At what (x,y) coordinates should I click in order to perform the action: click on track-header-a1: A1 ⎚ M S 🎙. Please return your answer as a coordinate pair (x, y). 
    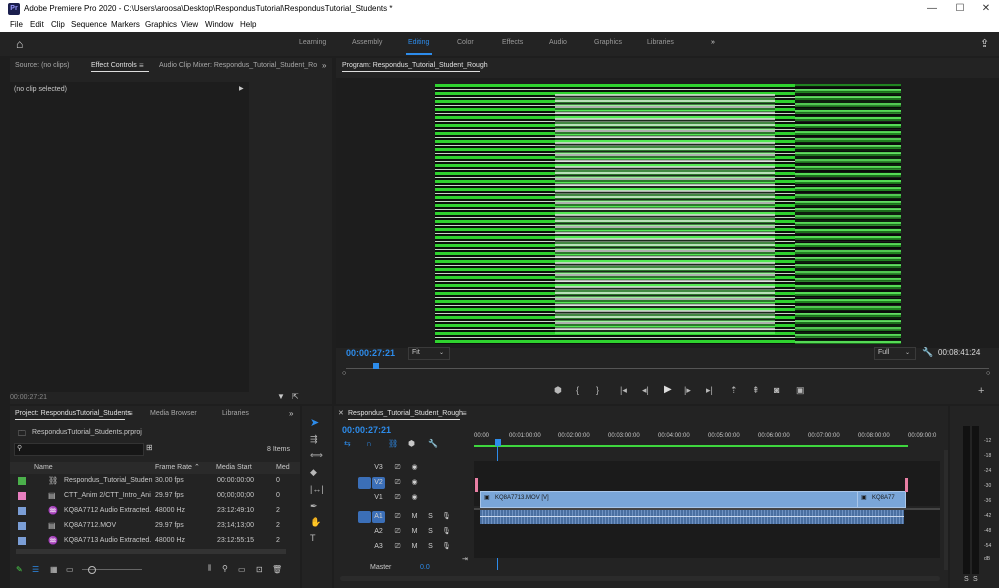
    Looking at the image, I should click on (415, 517).